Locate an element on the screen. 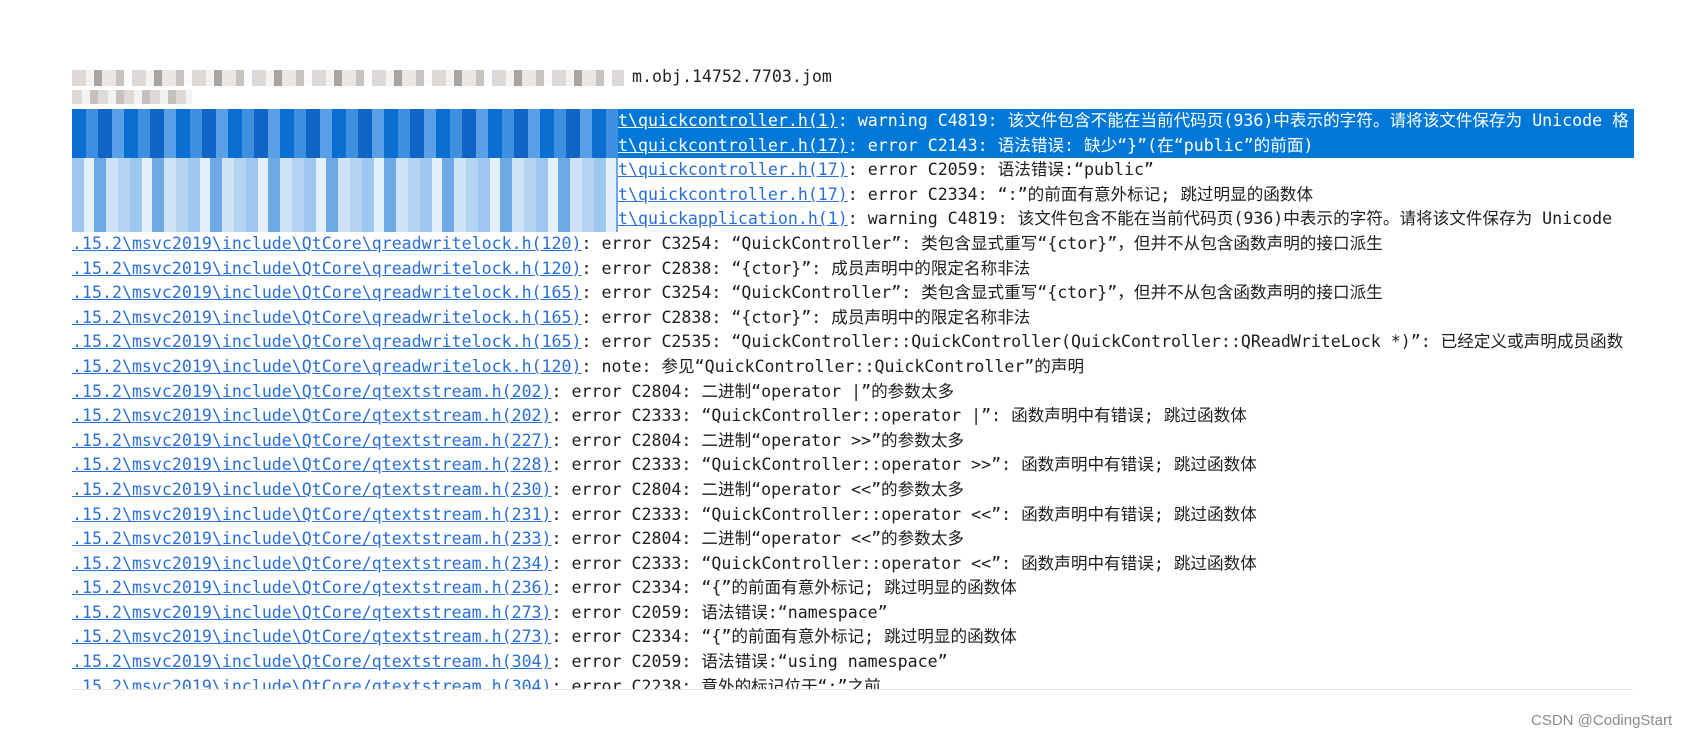 Image resolution: width=1696 pixels, height=741 pixels. log-message: : error C2059: 语法错误:“public” is located at coordinates (1000, 170).